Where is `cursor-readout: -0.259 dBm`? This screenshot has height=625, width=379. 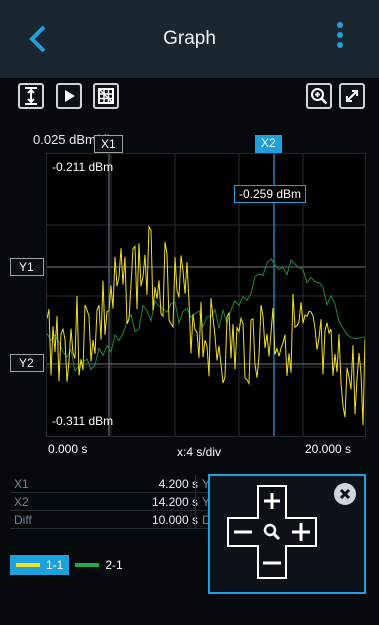 cursor-readout: -0.259 dBm is located at coordinates (270, 194).